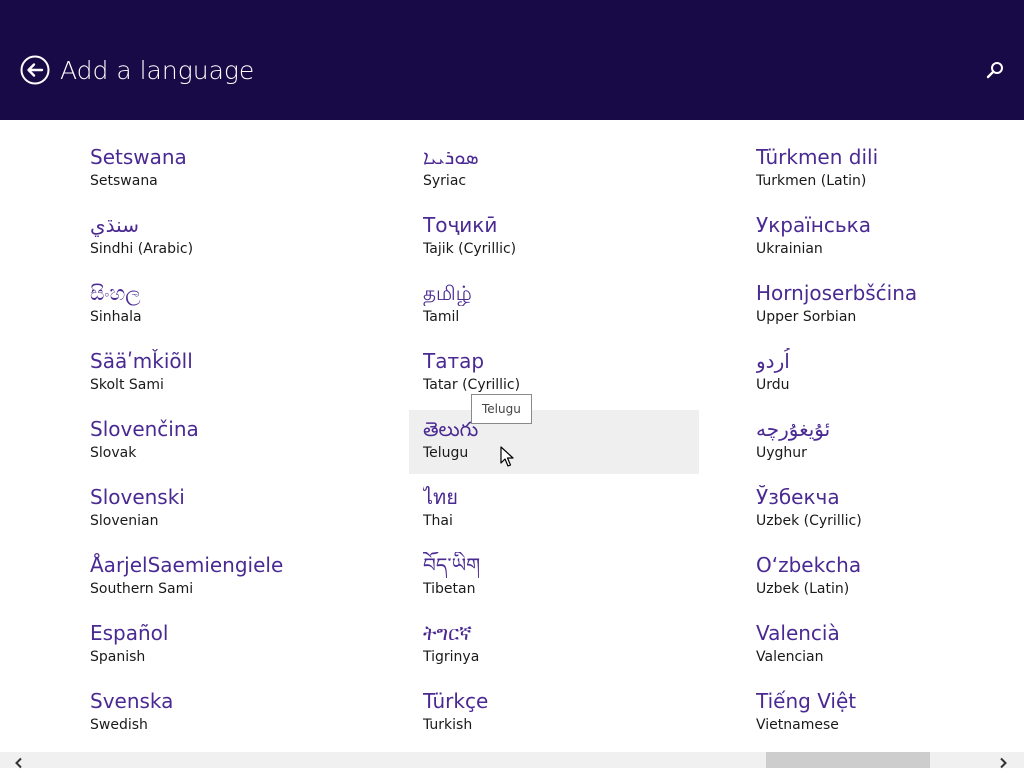 The height and width of the screenshot is (773, 1024). What do you see at coordinates (451, 429) in the screenshot?
I see `language-native-name: తెలుగు` at bounding box center [451, 429].